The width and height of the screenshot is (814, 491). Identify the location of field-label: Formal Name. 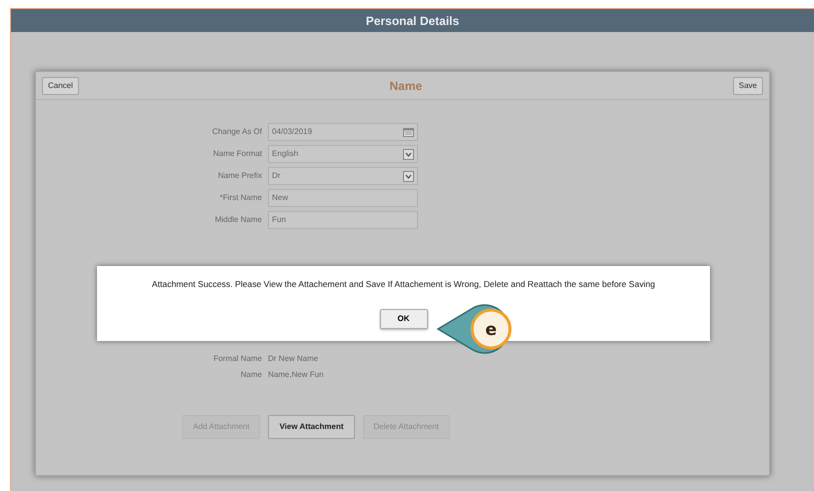
(237, 359).